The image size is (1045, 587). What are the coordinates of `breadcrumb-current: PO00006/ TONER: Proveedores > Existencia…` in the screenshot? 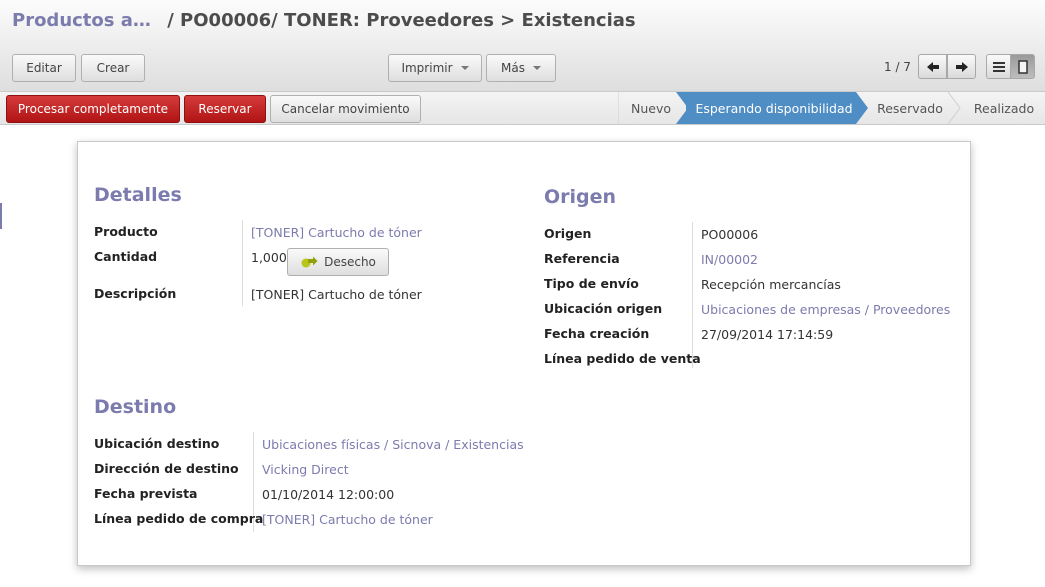 It's located at (408, 20).